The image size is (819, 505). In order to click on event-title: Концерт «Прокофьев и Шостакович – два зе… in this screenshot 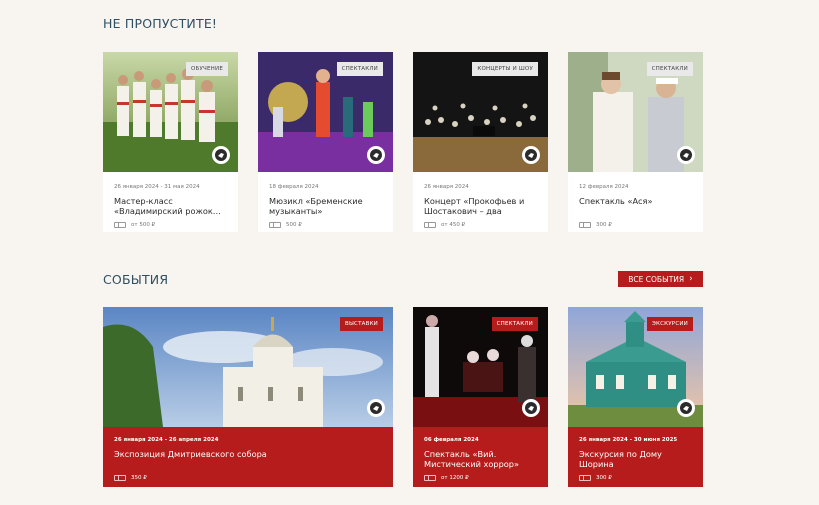, I will do `click(480, 206)`.